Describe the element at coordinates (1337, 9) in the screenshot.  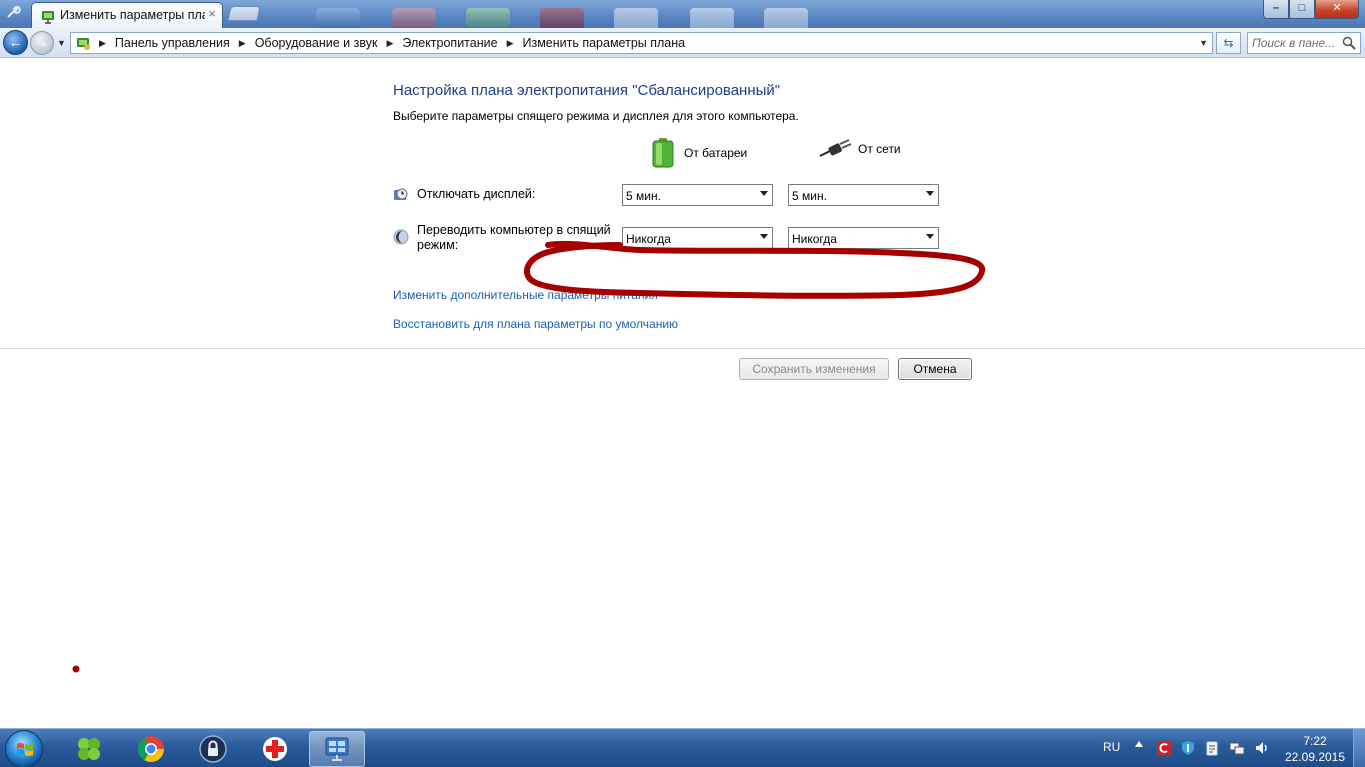
I see `close-button: ✕` at that location.